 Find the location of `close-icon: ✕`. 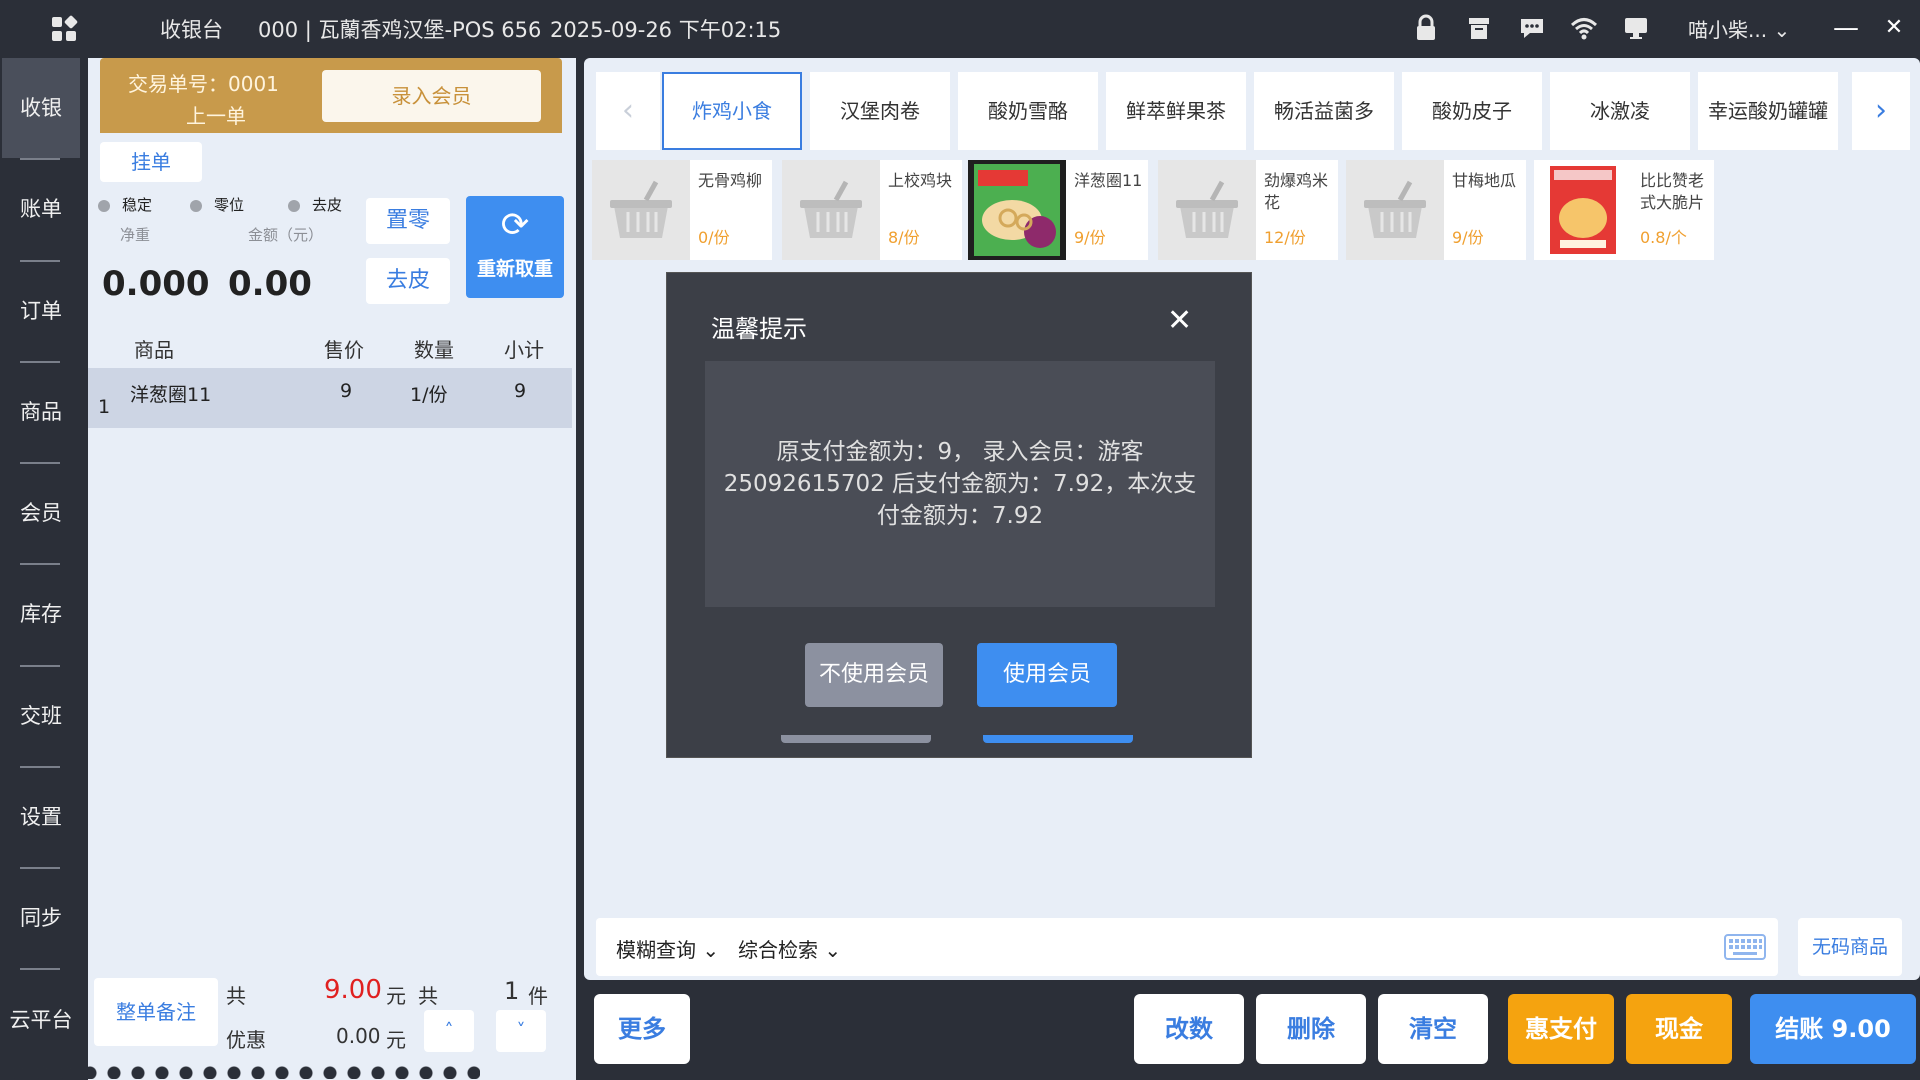

close-icon: ✕ is located at coordinates (1179, 320).